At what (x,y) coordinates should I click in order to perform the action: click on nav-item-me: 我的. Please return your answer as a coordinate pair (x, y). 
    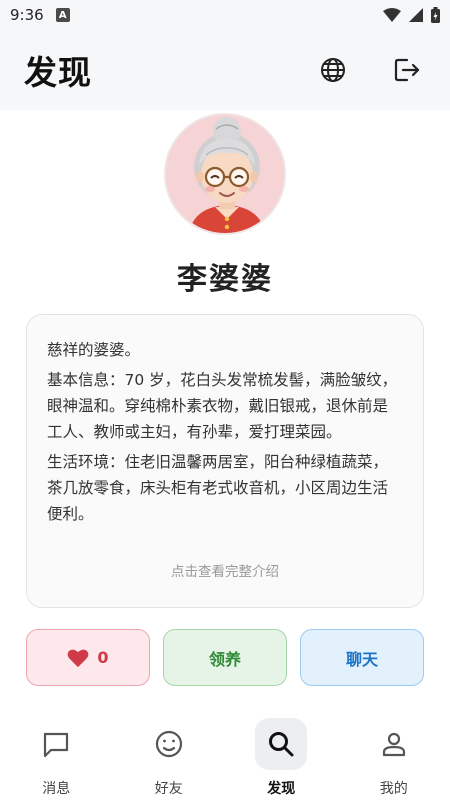
    Looking at the image, I should click on (394, 755).